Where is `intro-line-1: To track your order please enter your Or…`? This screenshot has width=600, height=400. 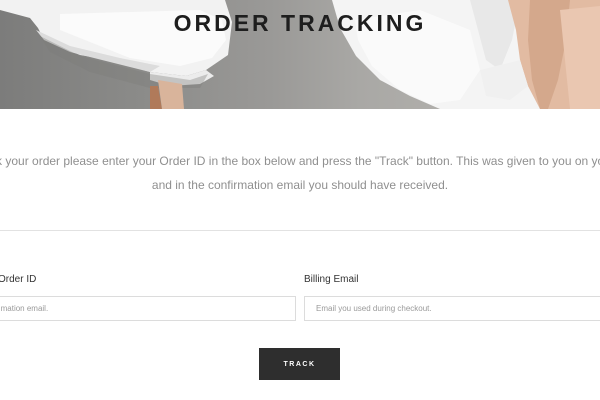
intro-line-1: To track your order please enter your Or… is located at coordinates (300, 161).